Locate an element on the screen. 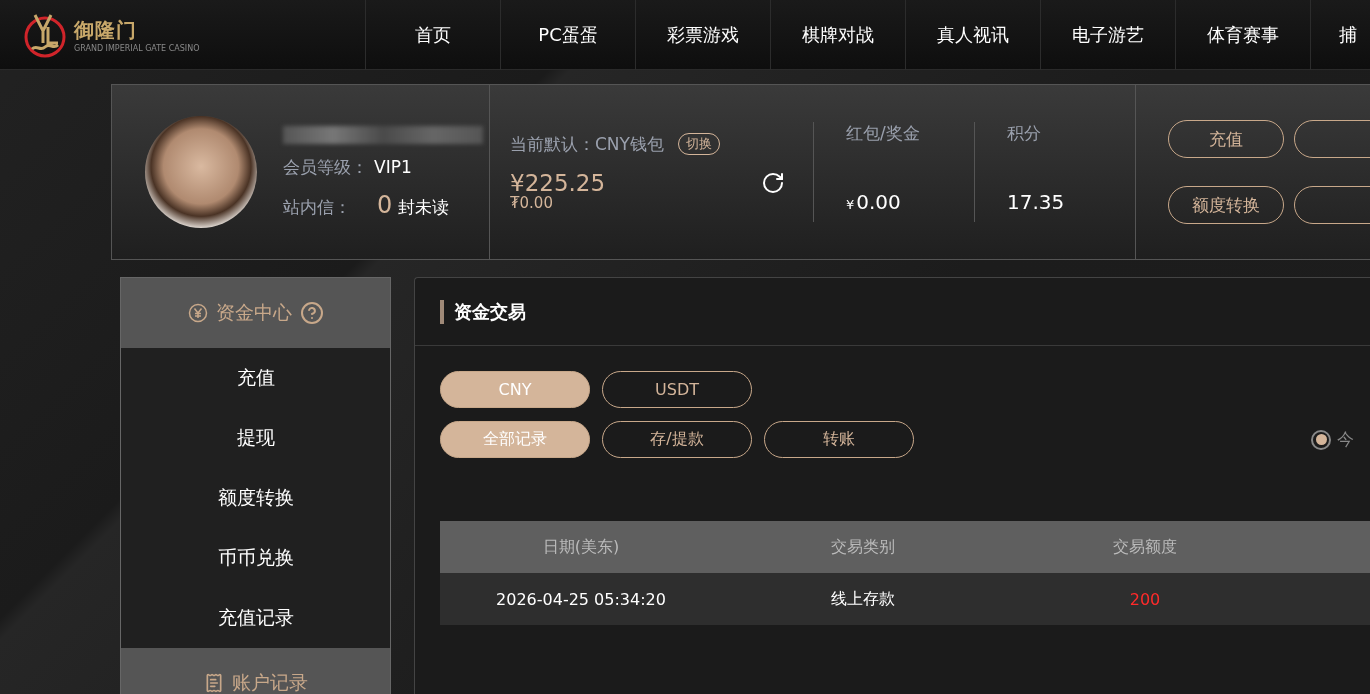 This screenshot has height=694, width=1370. nav-link: 彩票游戏 is located at coordinates (702, 35).